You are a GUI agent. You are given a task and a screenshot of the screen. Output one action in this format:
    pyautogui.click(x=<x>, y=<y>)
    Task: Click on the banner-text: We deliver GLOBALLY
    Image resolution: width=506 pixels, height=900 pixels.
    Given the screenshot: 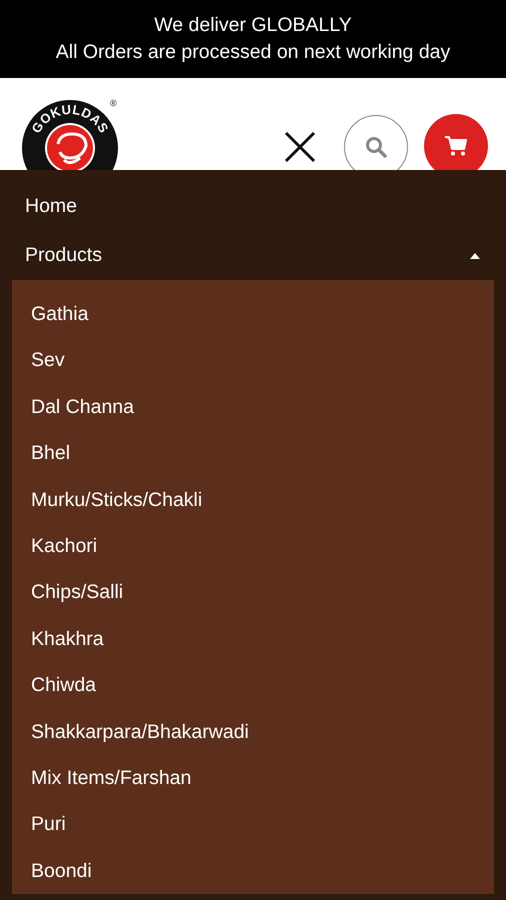 What is the action you would take?
    pyautogui.click(x=253, y=25)
    